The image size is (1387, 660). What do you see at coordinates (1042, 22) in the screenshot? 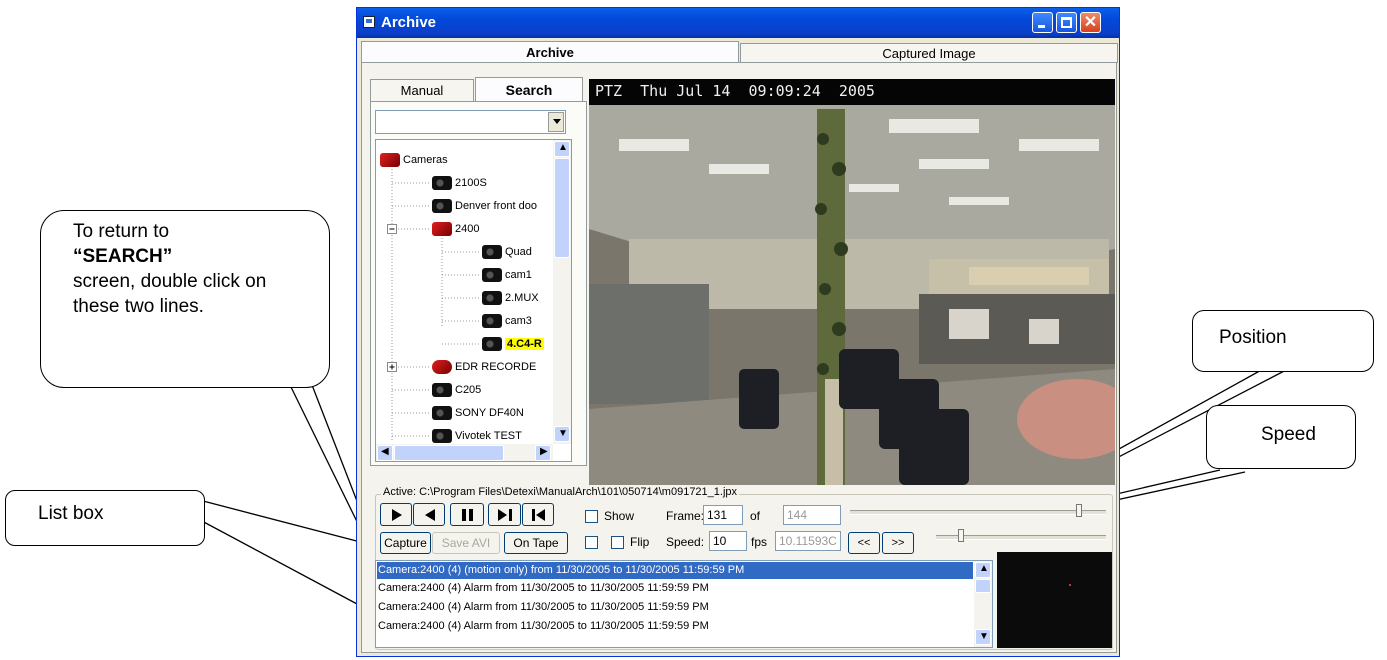
I see `minimize-button` at bounding box center [1042, 22].